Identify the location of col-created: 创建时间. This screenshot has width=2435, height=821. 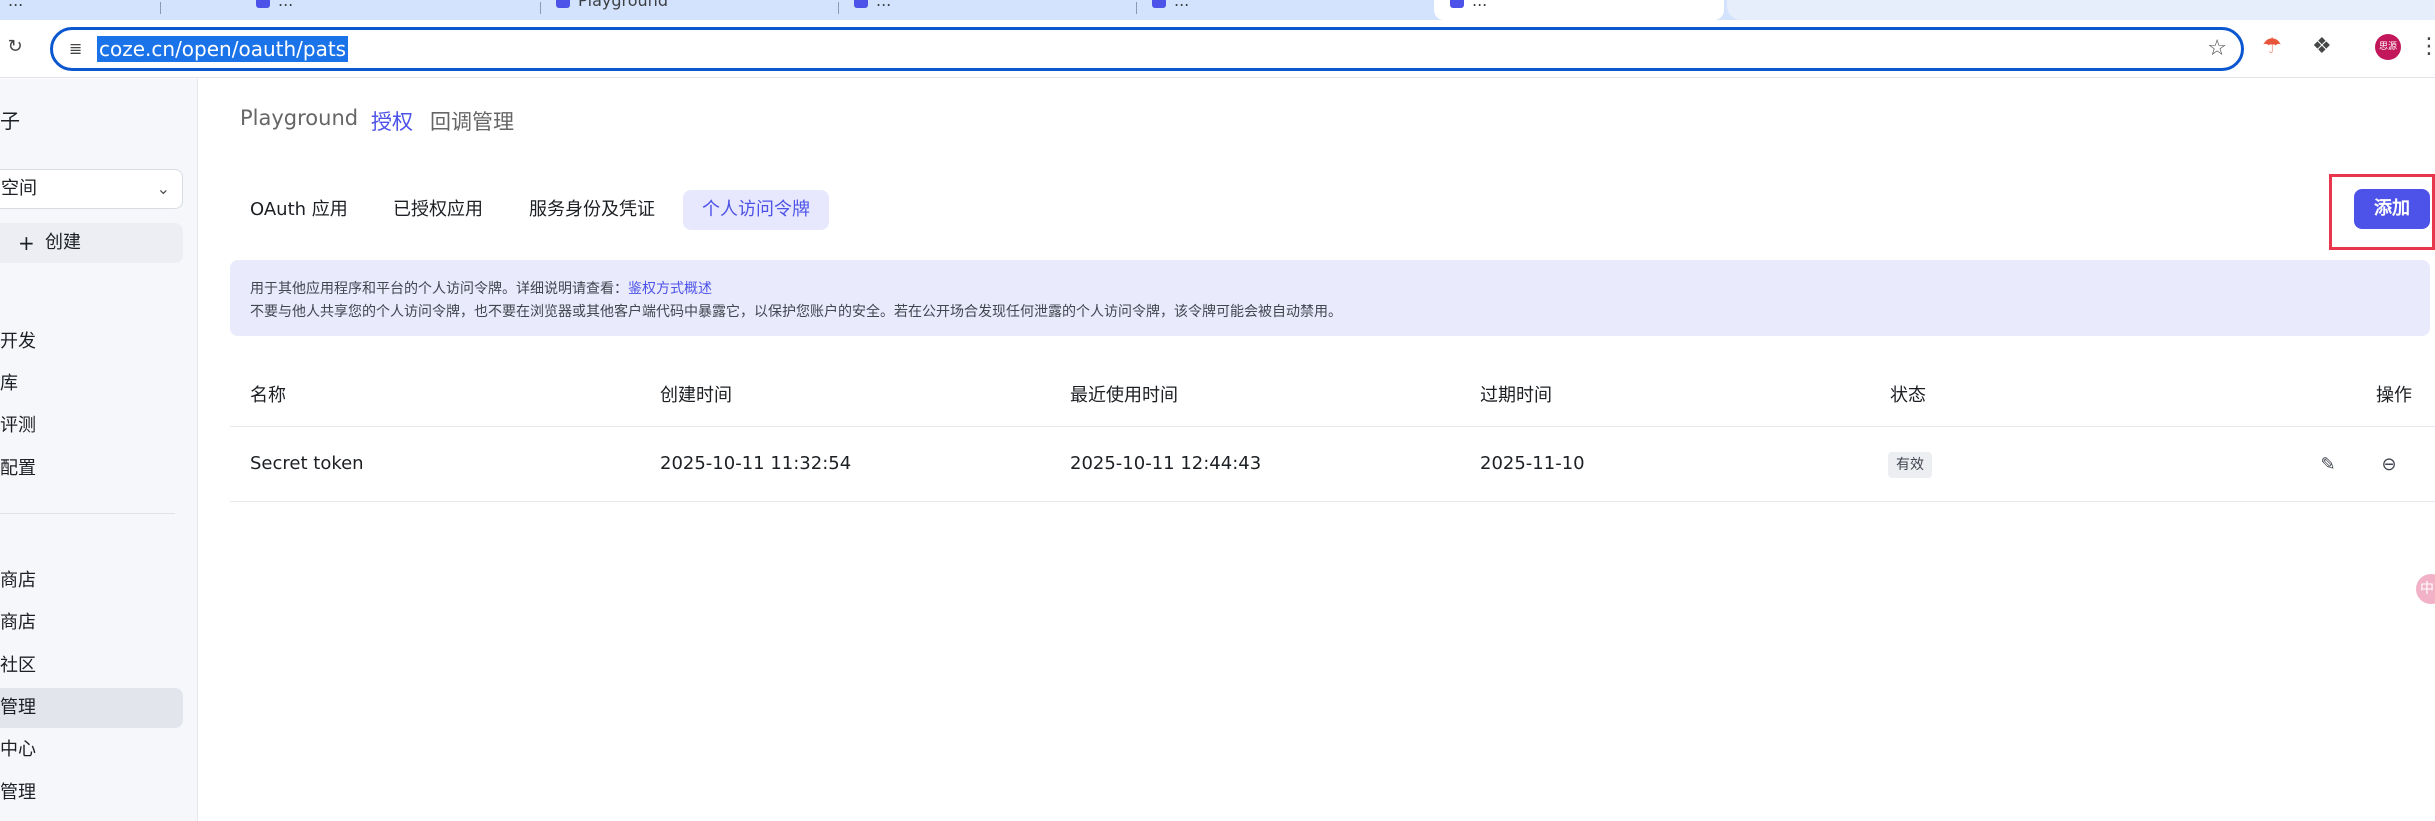
(696, 395).